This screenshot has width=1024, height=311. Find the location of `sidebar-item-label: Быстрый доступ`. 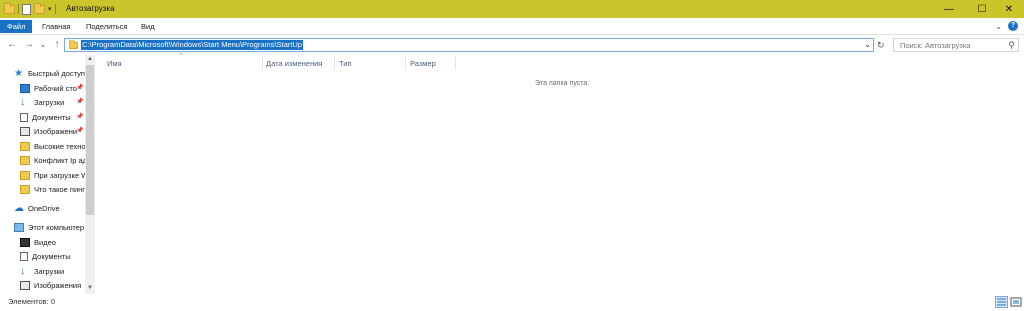

sidebar-item-label: Быстрый доступ is located at coordinates (56, 73).